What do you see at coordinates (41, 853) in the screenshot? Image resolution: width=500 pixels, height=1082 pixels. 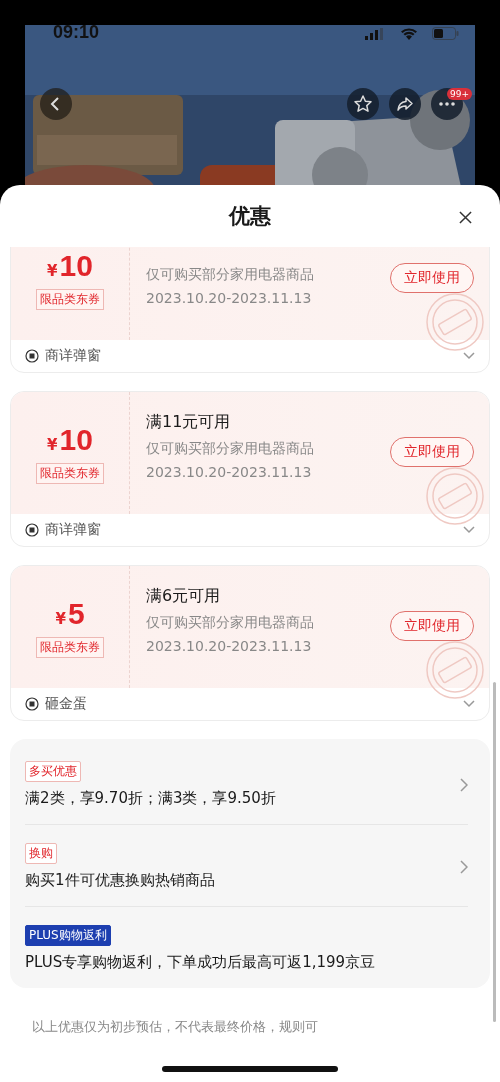 I see `offer-tag: 换购` at bounding box center [41, 853].